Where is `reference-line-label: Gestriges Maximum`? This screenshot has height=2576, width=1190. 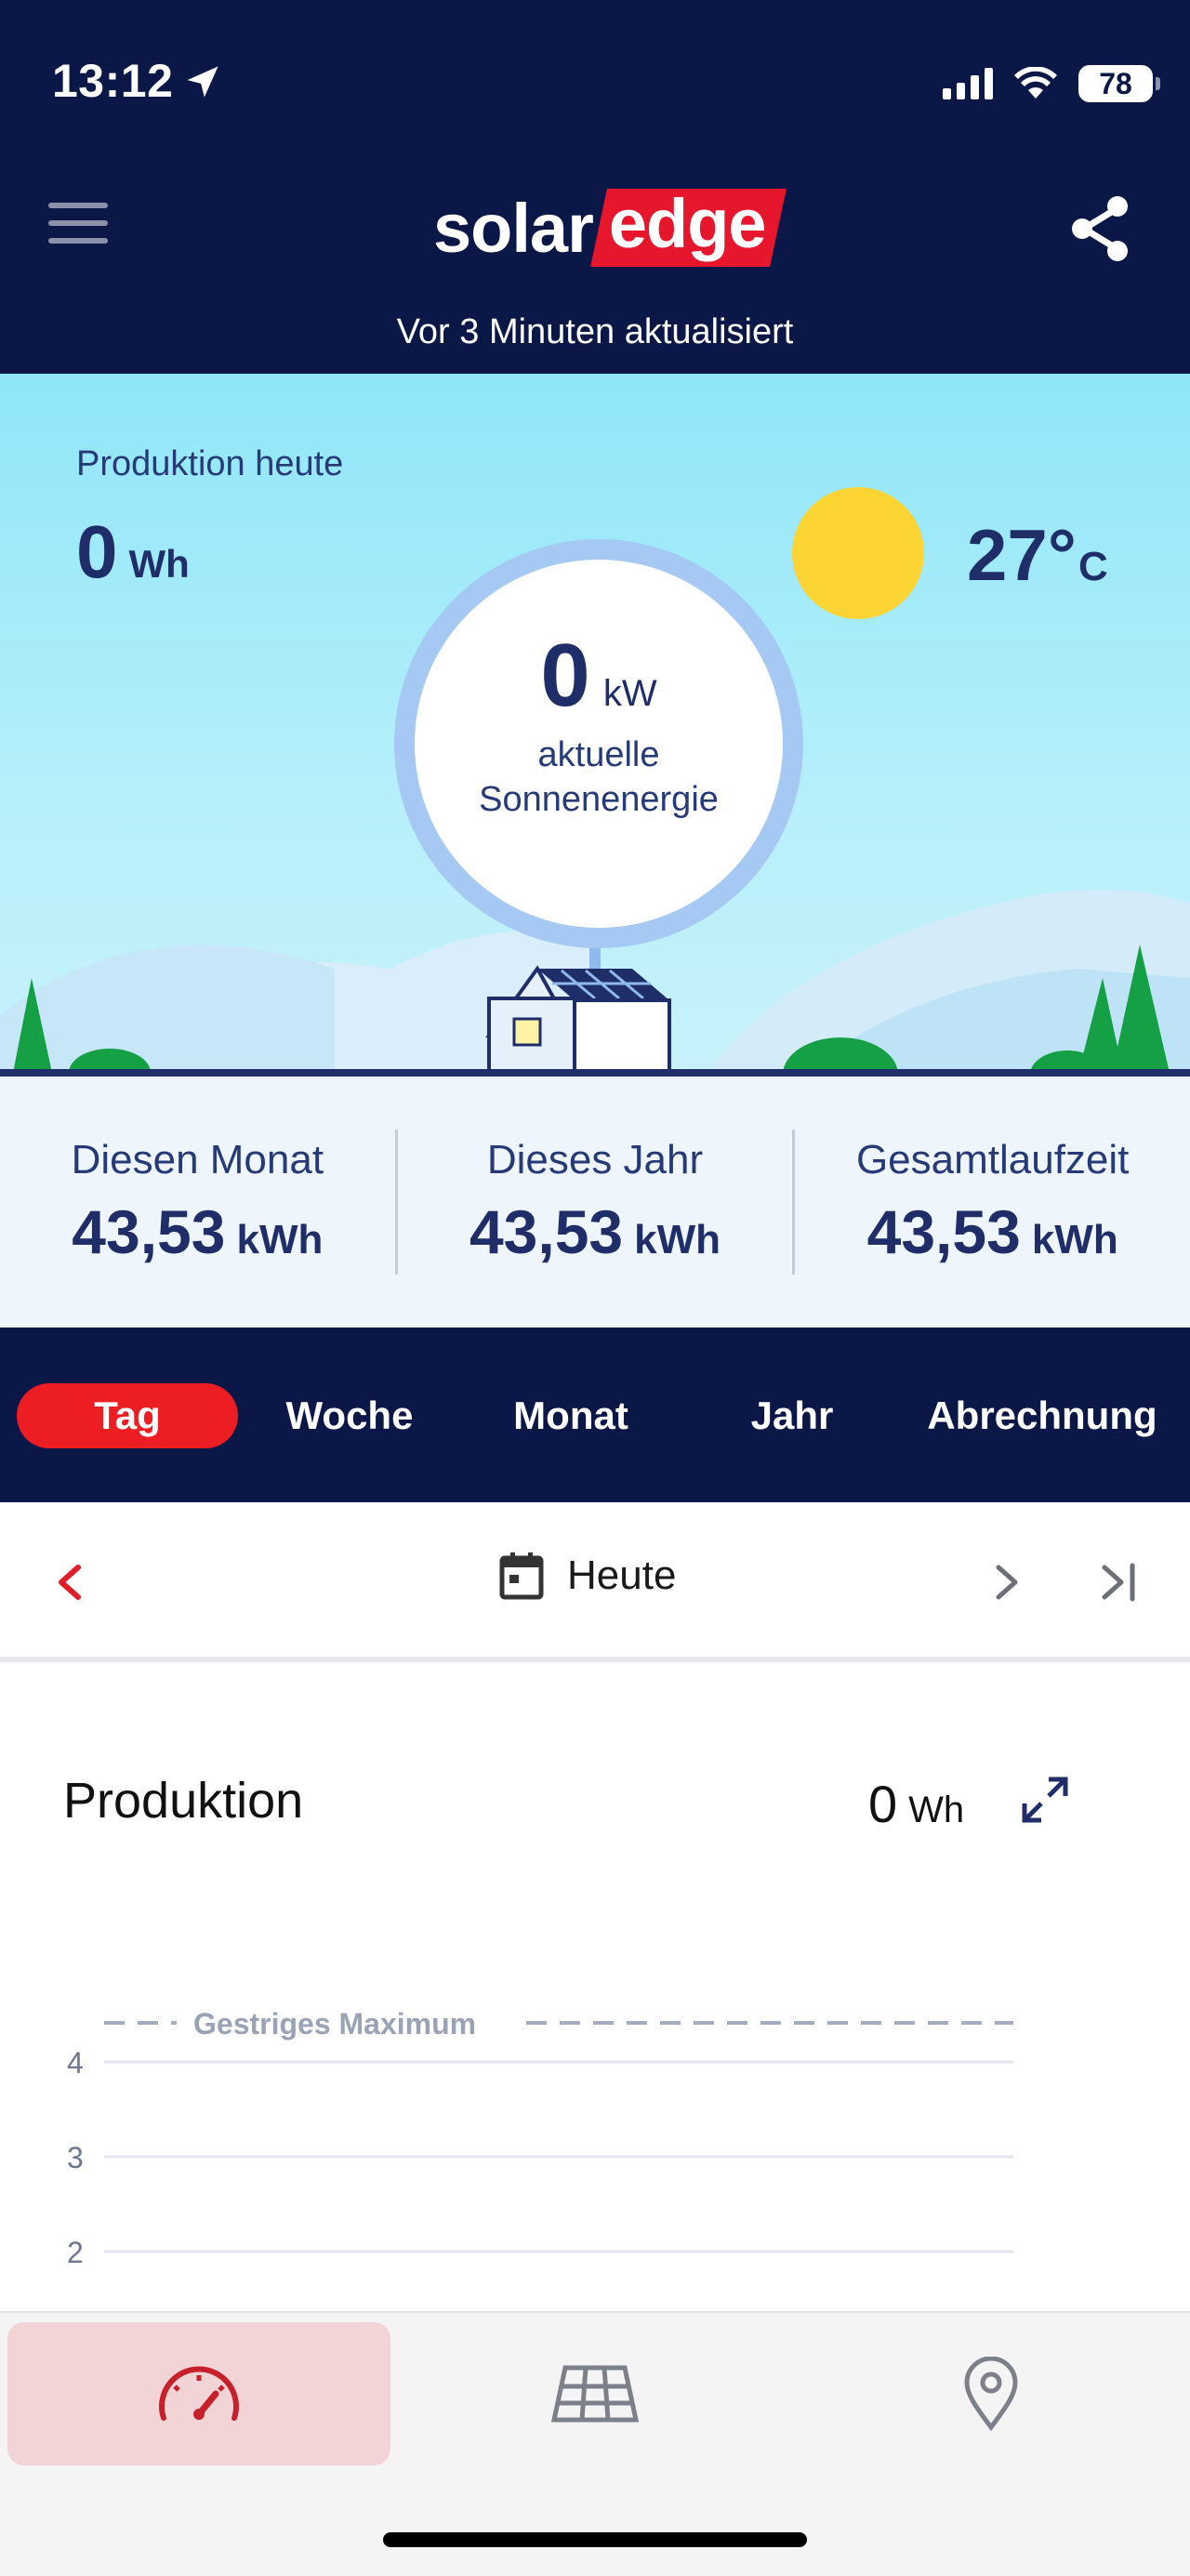 reference-line-label: Gestriges Maximum is located at coordinates (334, 2024).